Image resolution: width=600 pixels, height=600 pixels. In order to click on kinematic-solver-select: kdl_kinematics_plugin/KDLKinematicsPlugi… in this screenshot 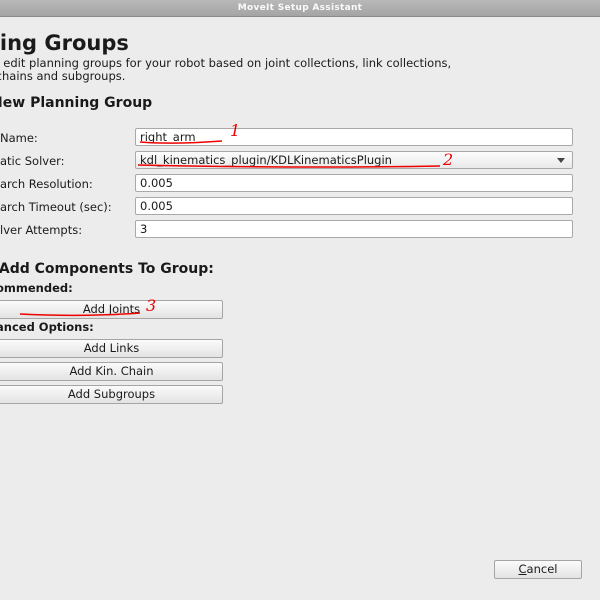, I will do `click(354, 160)`.